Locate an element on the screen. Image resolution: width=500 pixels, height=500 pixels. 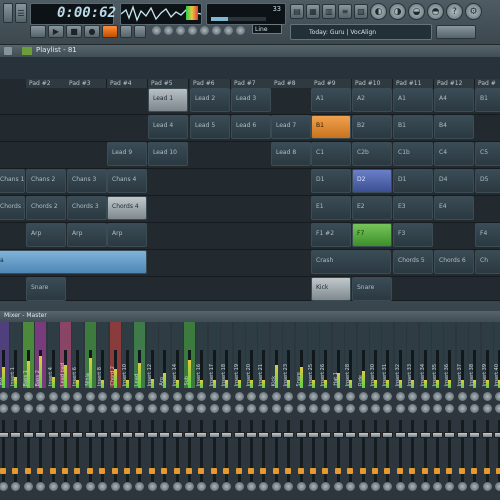
clip-pattern: Chans 2 is located at coordinates (46, 181).